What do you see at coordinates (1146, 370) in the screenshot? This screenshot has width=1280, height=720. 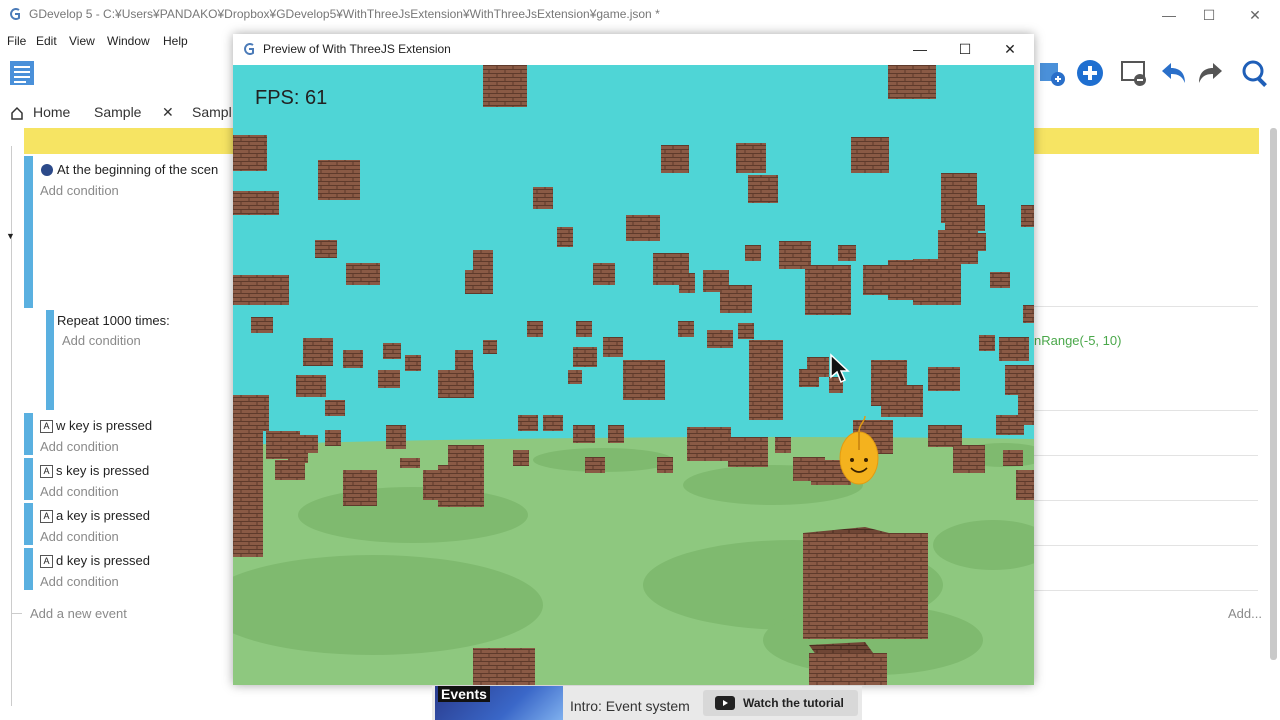 I see `action-panel-repeat: nRange(-5, 10)` at bounding box center [1146, 370].